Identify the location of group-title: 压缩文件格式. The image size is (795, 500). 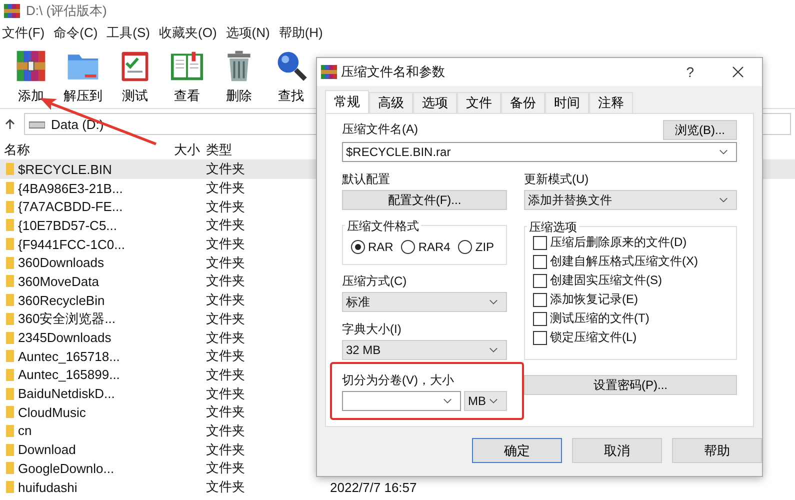
(383, 226).